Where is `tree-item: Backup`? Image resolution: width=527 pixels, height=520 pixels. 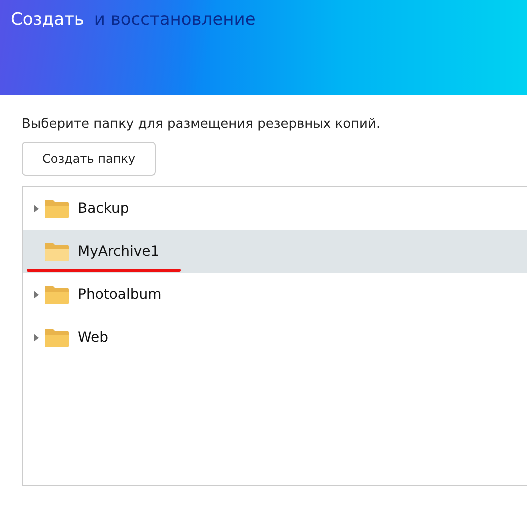 tree-item: Backup is located at coordinates (275, 208).